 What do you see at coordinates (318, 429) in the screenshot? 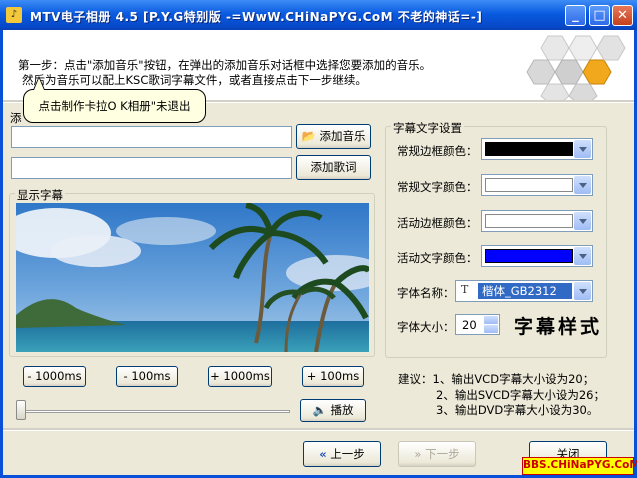
I see `footer-divider` at bounding box center [318, 429].